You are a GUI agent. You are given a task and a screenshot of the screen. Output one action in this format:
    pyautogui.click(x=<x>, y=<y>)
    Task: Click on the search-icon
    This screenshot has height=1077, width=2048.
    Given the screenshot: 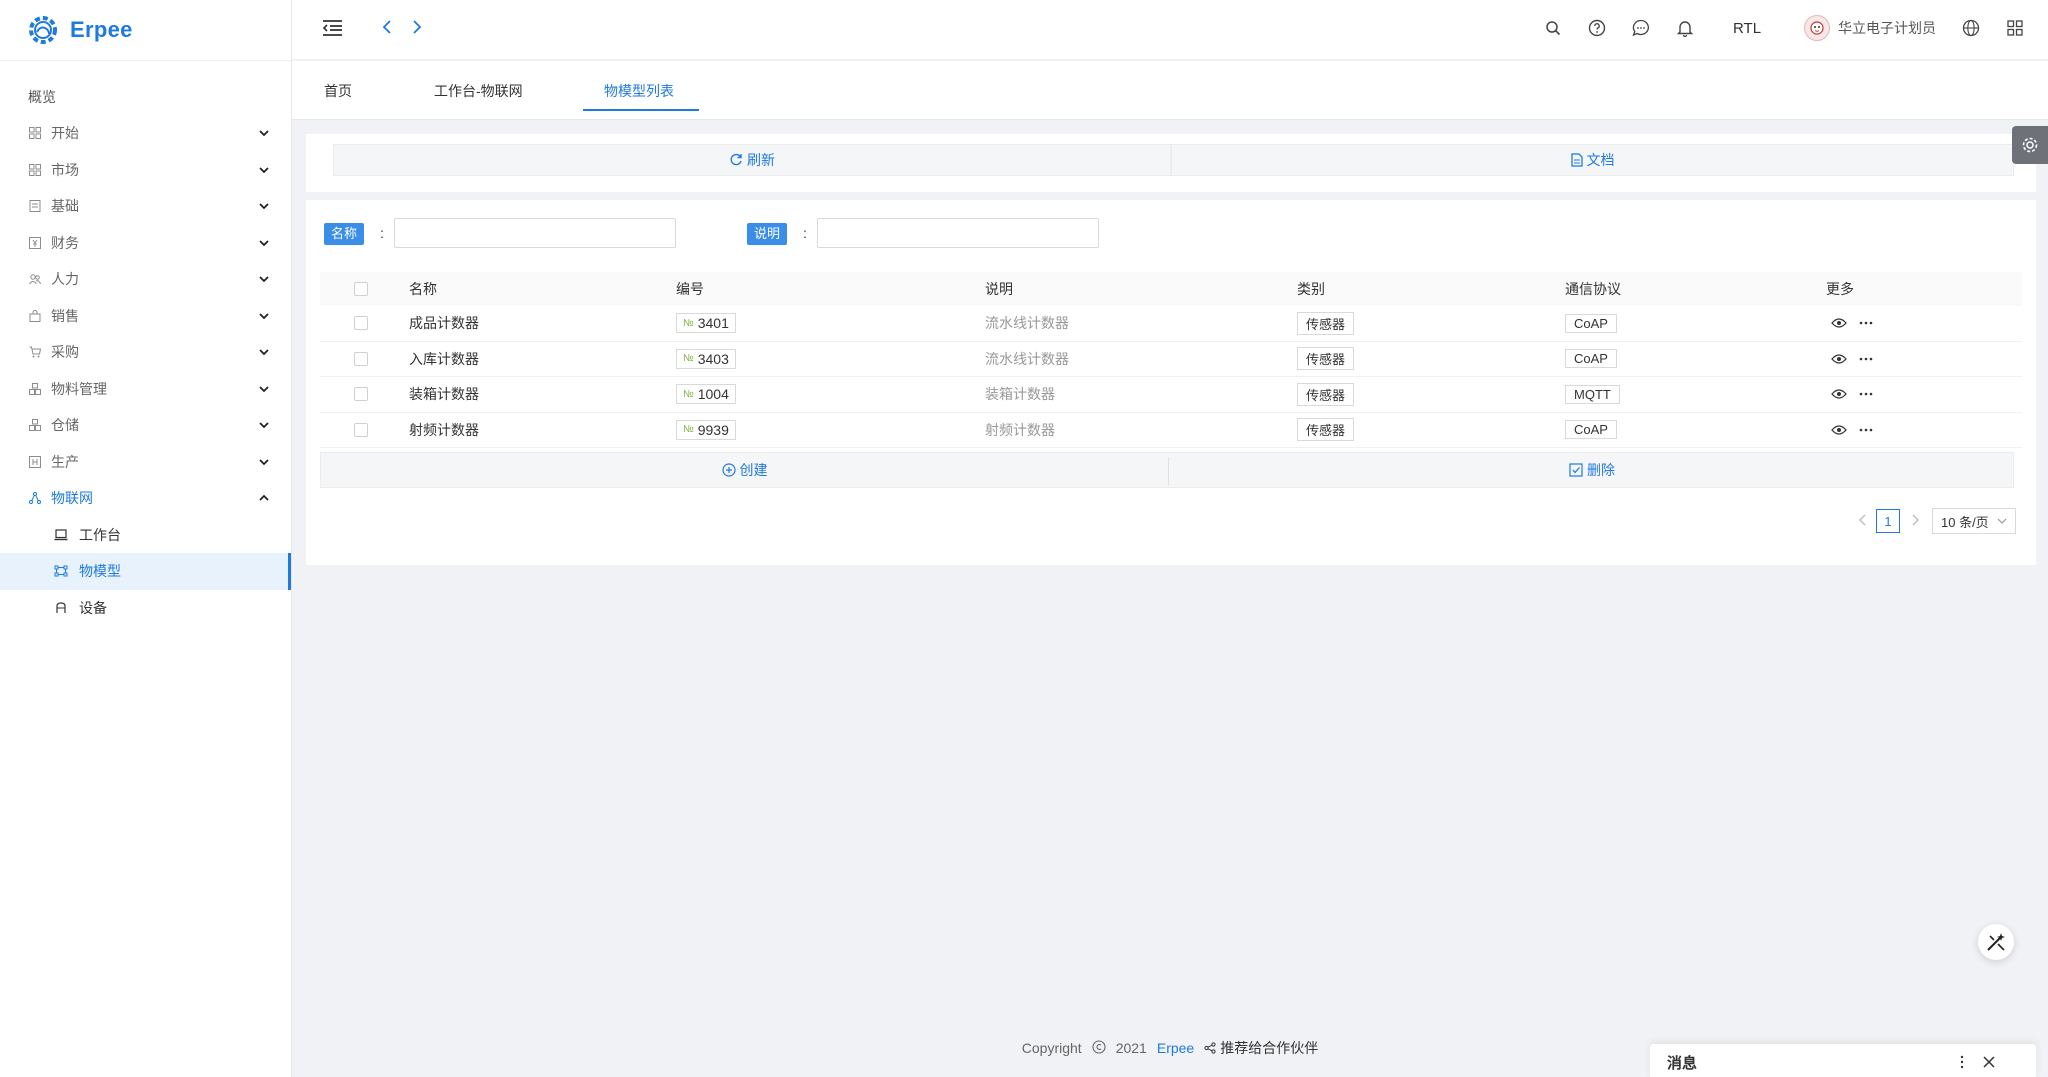 What is the action you would take?
    pyautogui.click(x=1553, y=28)
    